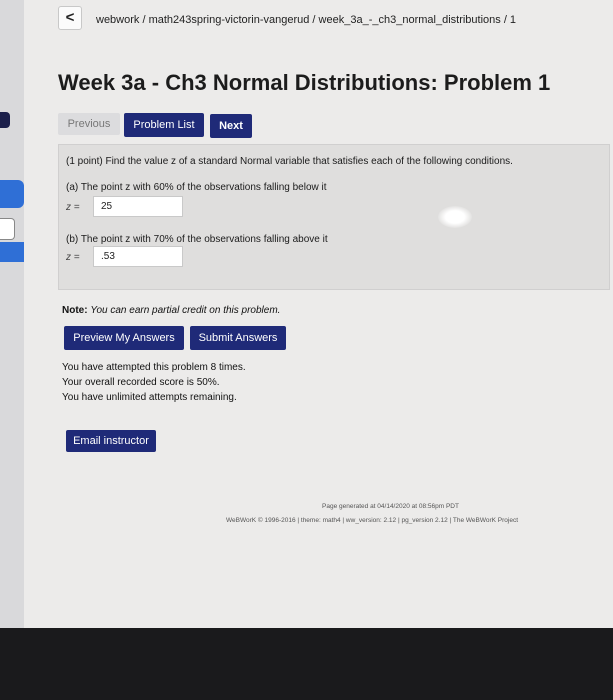  I want to click on back-button: <, so click(70, 18).